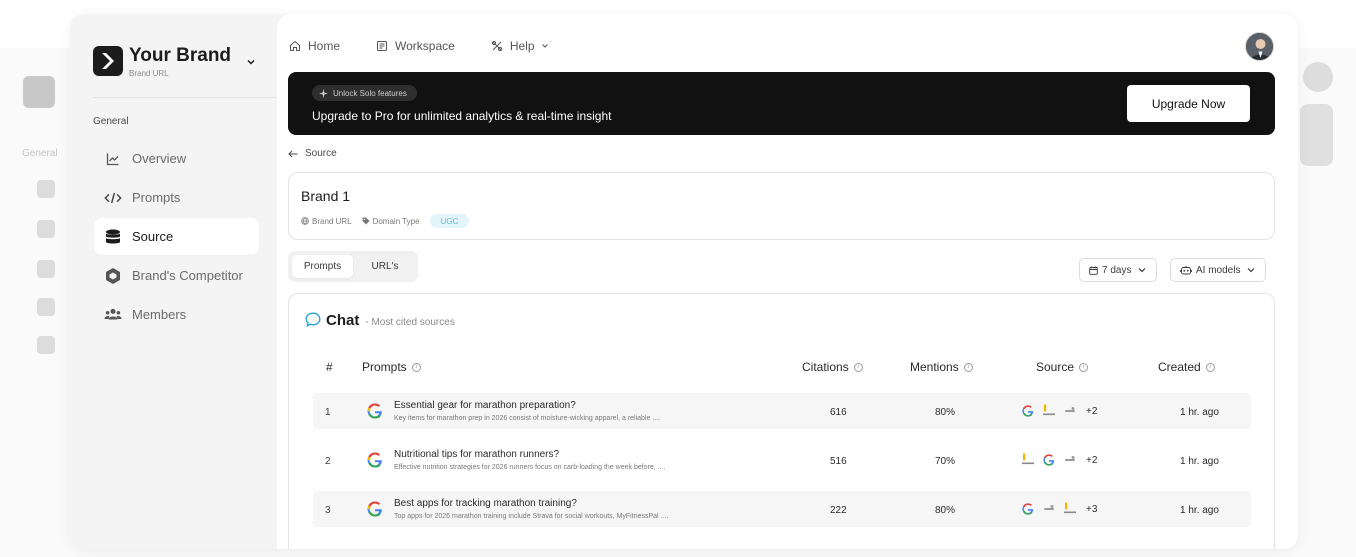 This screenshot has width=1356, height=557. What do you see at coordinates (328, 412) in the screenshot?
I see `row-number: 1` at bounding box center [328, 412].